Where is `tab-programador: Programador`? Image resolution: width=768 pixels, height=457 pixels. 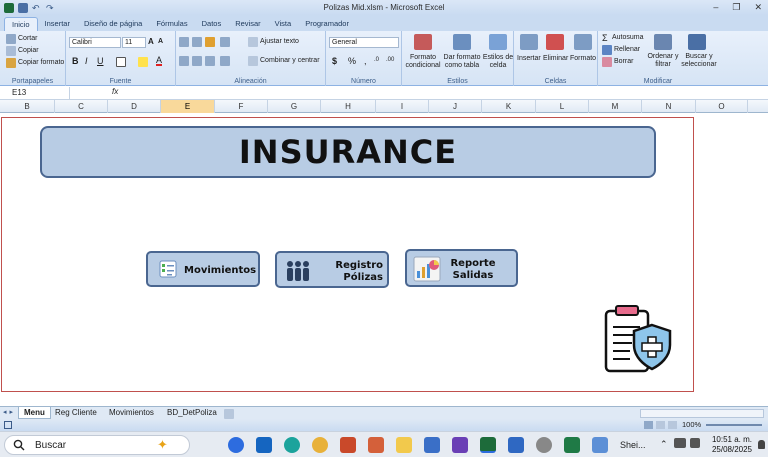 tab-programador: Programador is located at coordinates (327, 24).